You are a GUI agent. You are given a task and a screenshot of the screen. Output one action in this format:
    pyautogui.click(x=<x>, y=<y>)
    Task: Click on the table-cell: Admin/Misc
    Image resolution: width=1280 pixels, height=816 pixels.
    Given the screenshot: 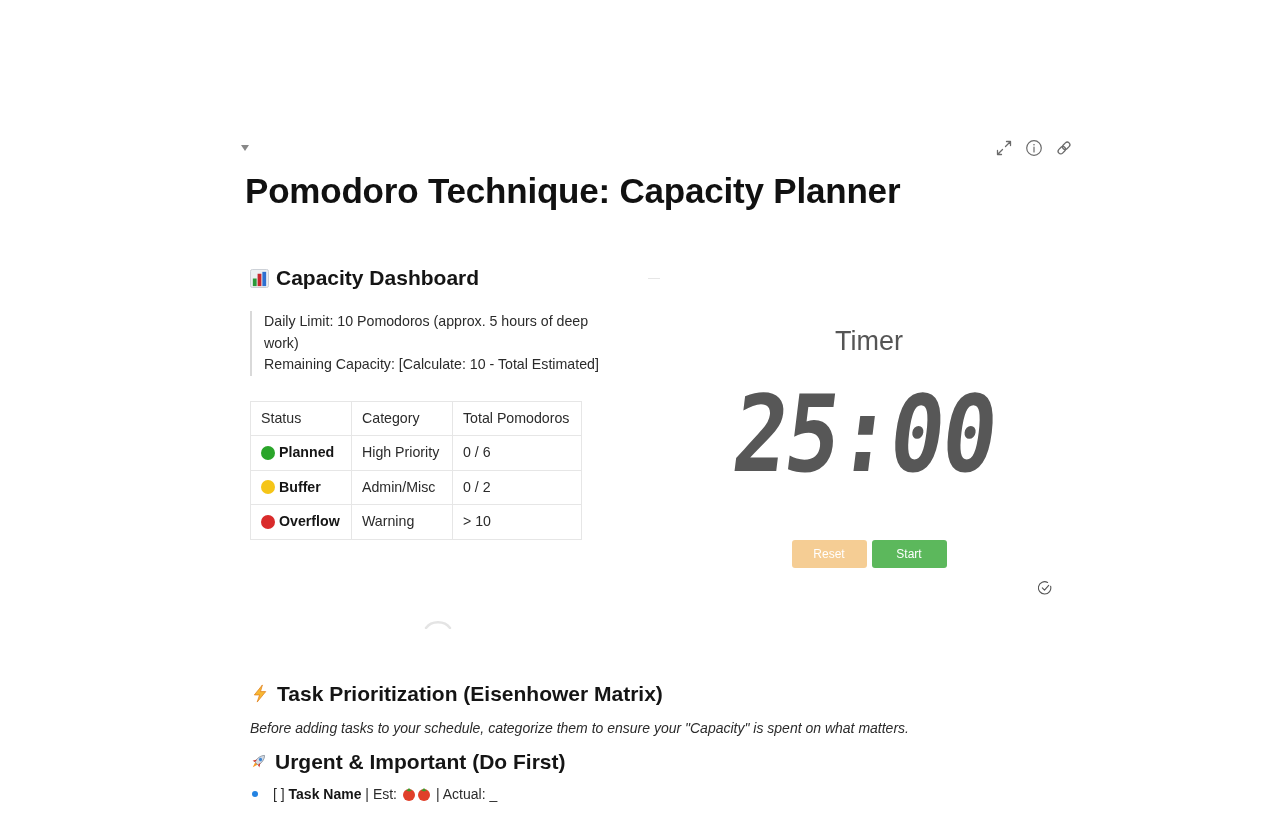 What is the action you would take?
    pyautogui.click(x=402, y=487)
    